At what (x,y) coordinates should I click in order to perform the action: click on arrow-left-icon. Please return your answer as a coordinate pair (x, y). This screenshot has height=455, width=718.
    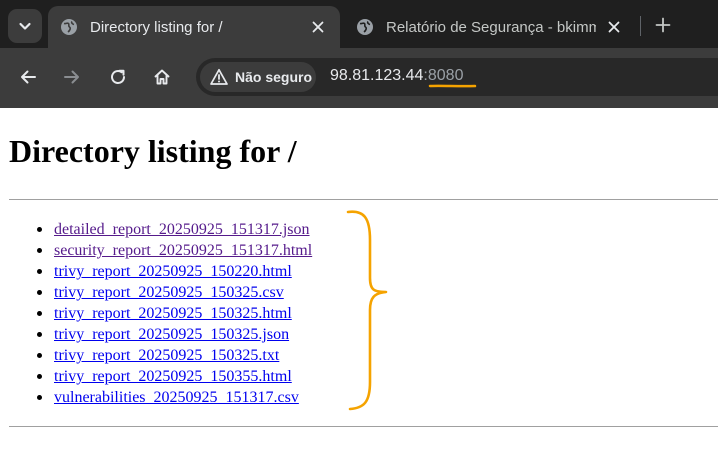
    Looking at the image, I should click on (28, 77).